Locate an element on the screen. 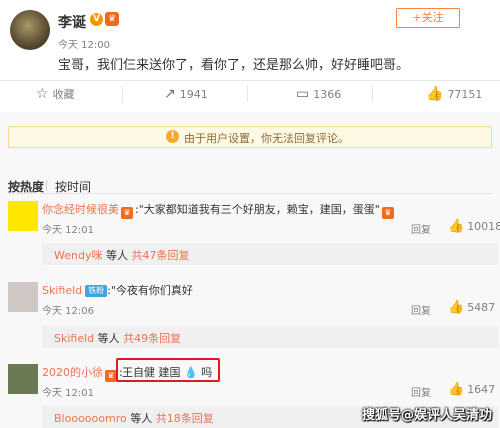 Image resolution: width=500 pixels, height=428 pixels. verified-badge-icon: V is located at coordinates (96, 19).